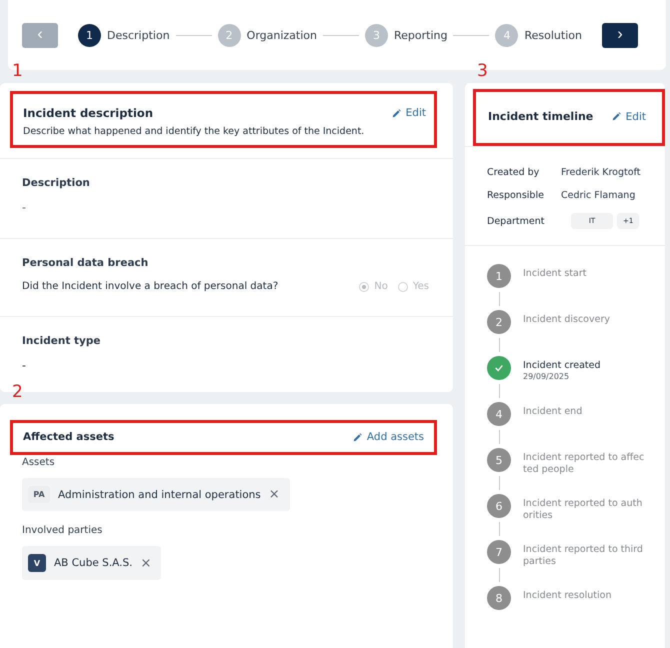 This screenshot has height=648, width=670. I want to click on add-assets-link: Add assets, so click(388, 437).